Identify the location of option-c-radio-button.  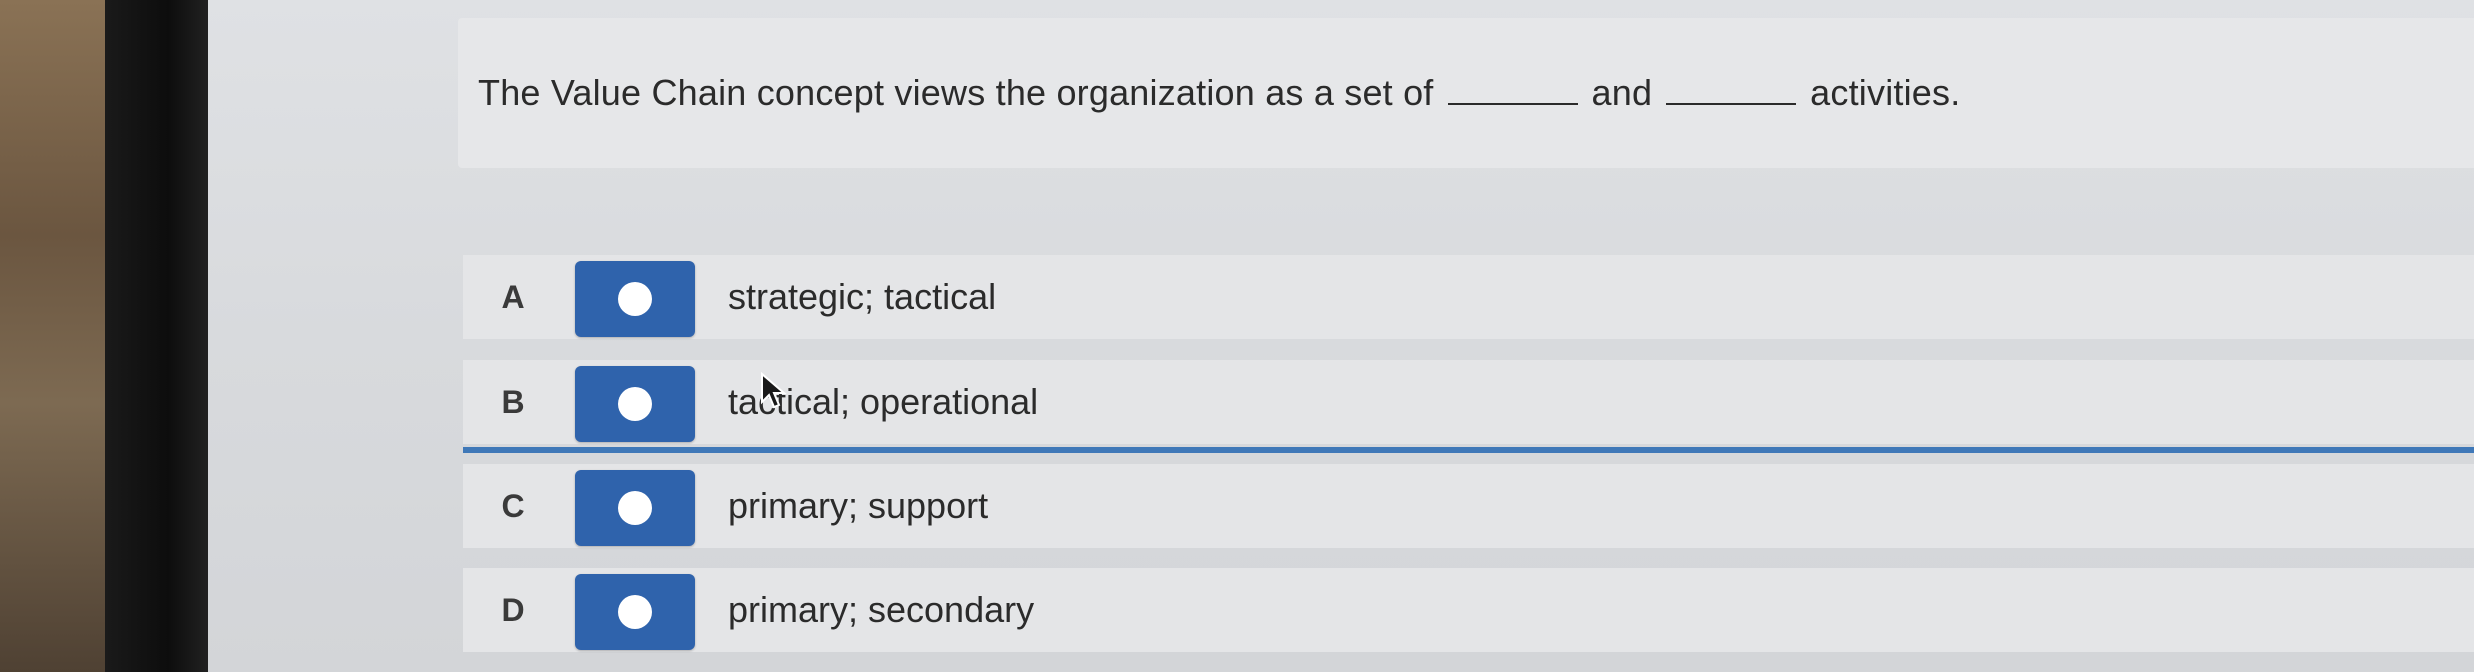
(635, 508).